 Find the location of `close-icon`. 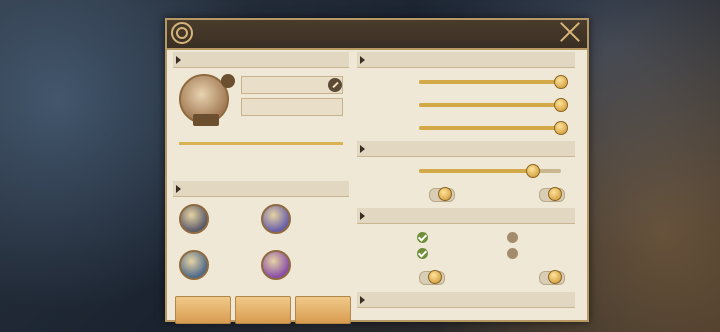

close-icon is located at coordinates (570, 32).